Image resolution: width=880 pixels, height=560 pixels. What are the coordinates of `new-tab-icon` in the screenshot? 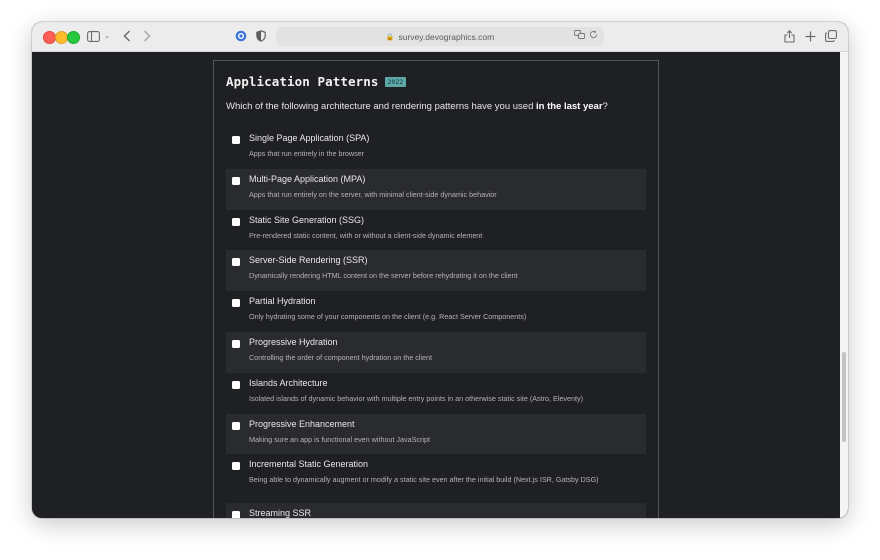 It's located at (810, 36).